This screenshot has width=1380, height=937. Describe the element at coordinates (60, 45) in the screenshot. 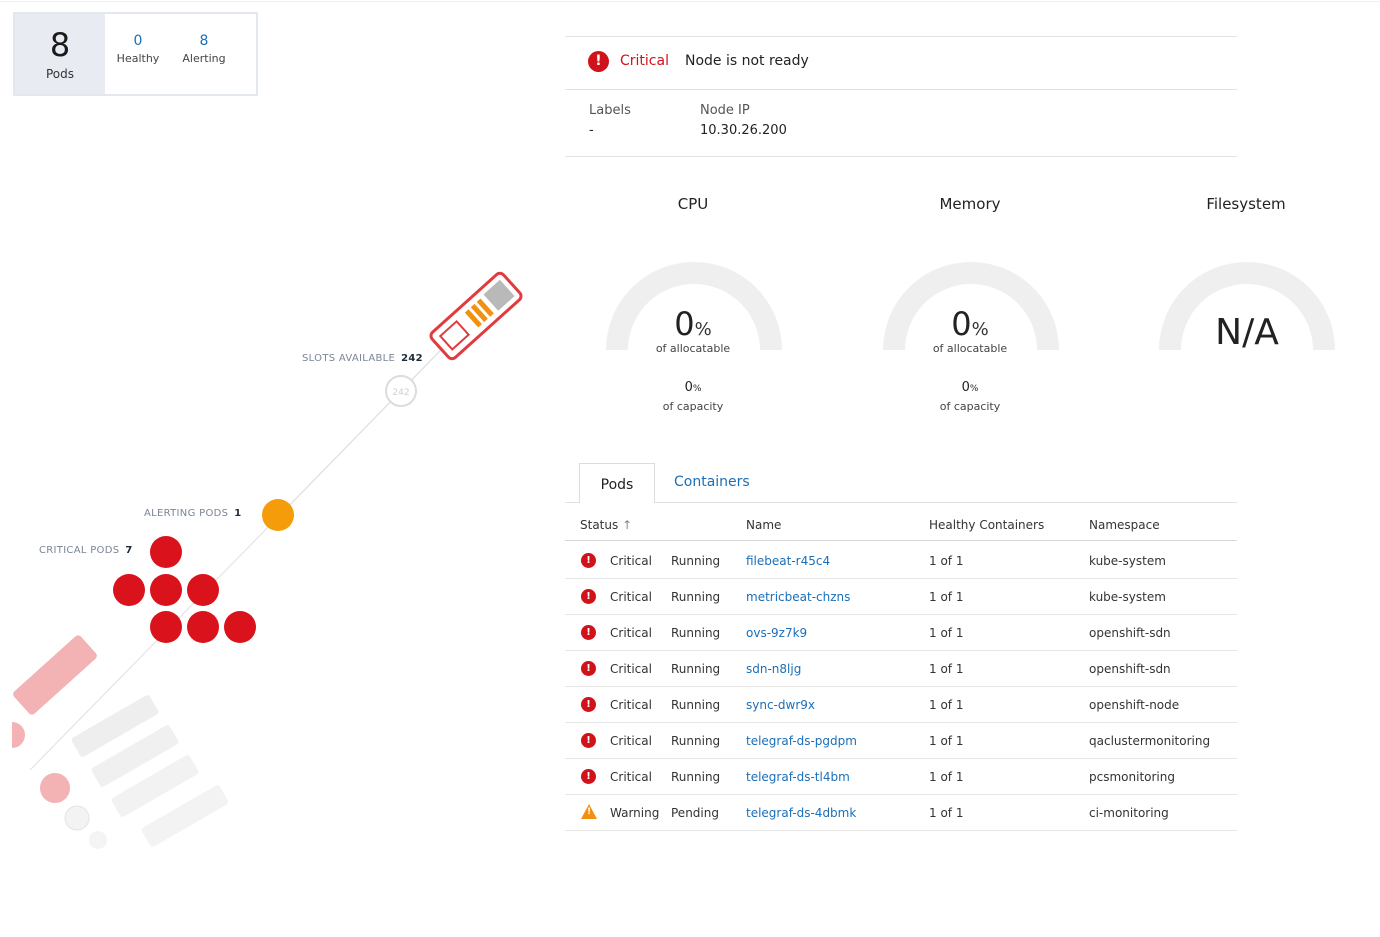

I see `pods-count: 8` at that location.